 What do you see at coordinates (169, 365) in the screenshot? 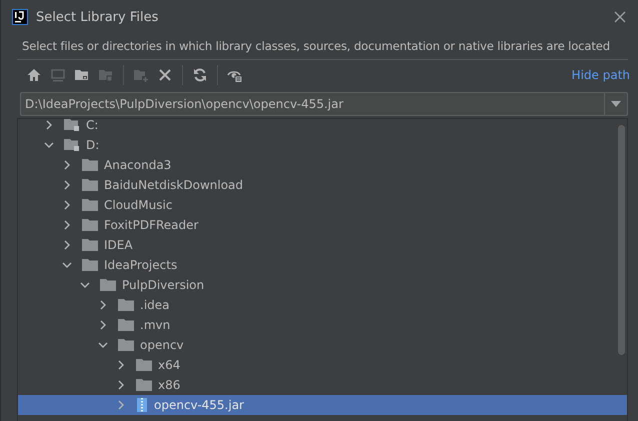
I see `tree-item-label: x64` at bounding box center [169, 365].